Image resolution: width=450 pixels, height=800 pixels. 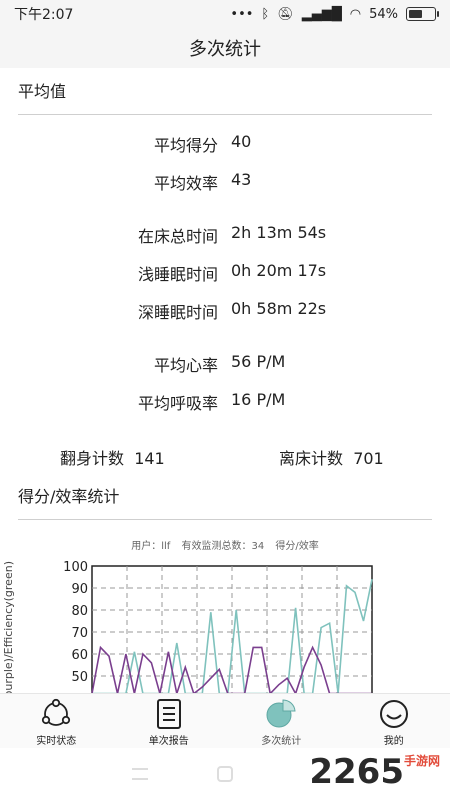 What do you see at coordinates (225, 144) in the screenshot?
I see `avg-score-row: 平均得分 40` at bounding box center [225, 144].